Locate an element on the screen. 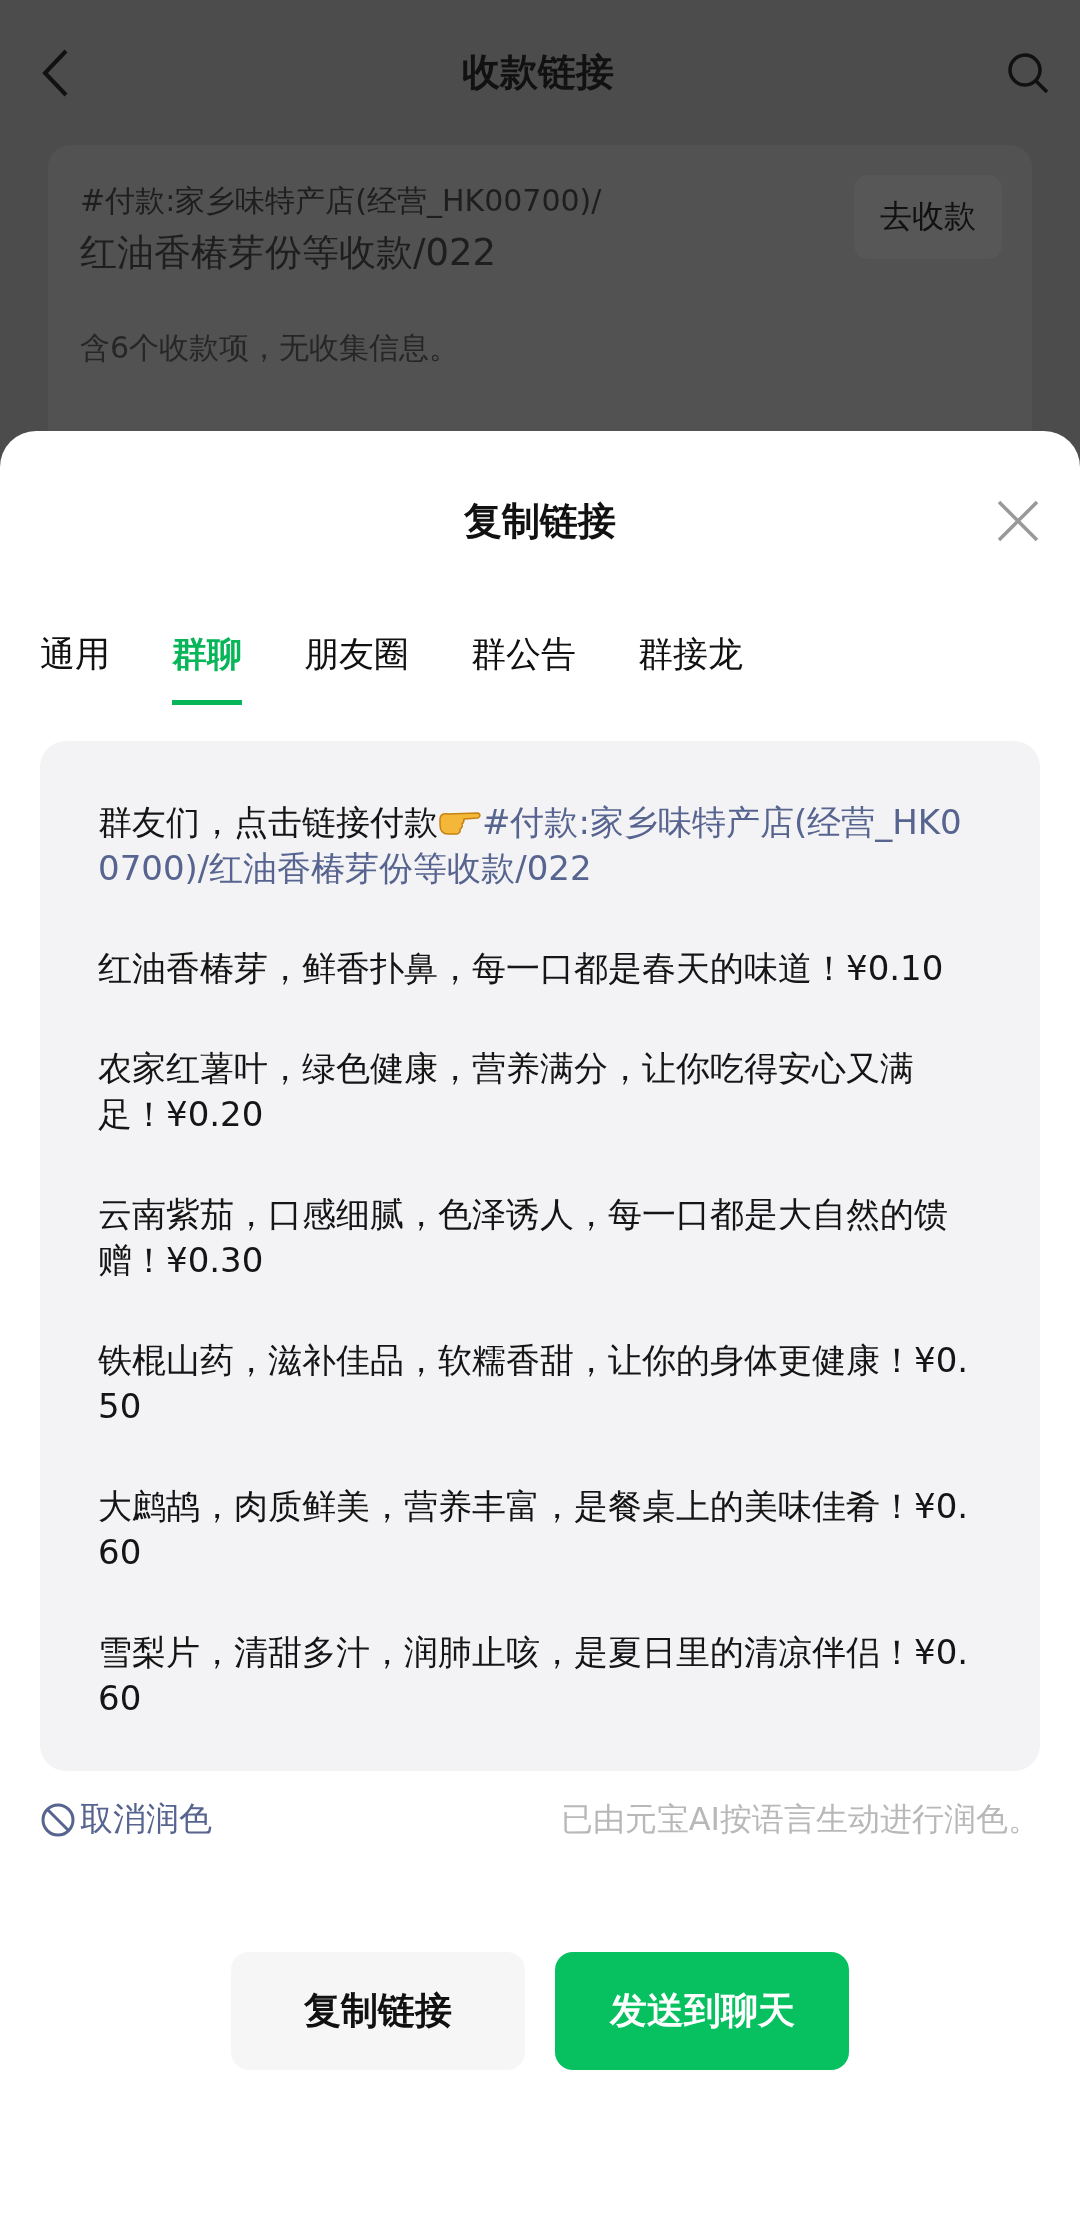  message-item: 云南紫茄，口感细腻，色泽诱人，每一口都是大自然的馈赠！¥0.30 is located at coordinates (523, 1237).